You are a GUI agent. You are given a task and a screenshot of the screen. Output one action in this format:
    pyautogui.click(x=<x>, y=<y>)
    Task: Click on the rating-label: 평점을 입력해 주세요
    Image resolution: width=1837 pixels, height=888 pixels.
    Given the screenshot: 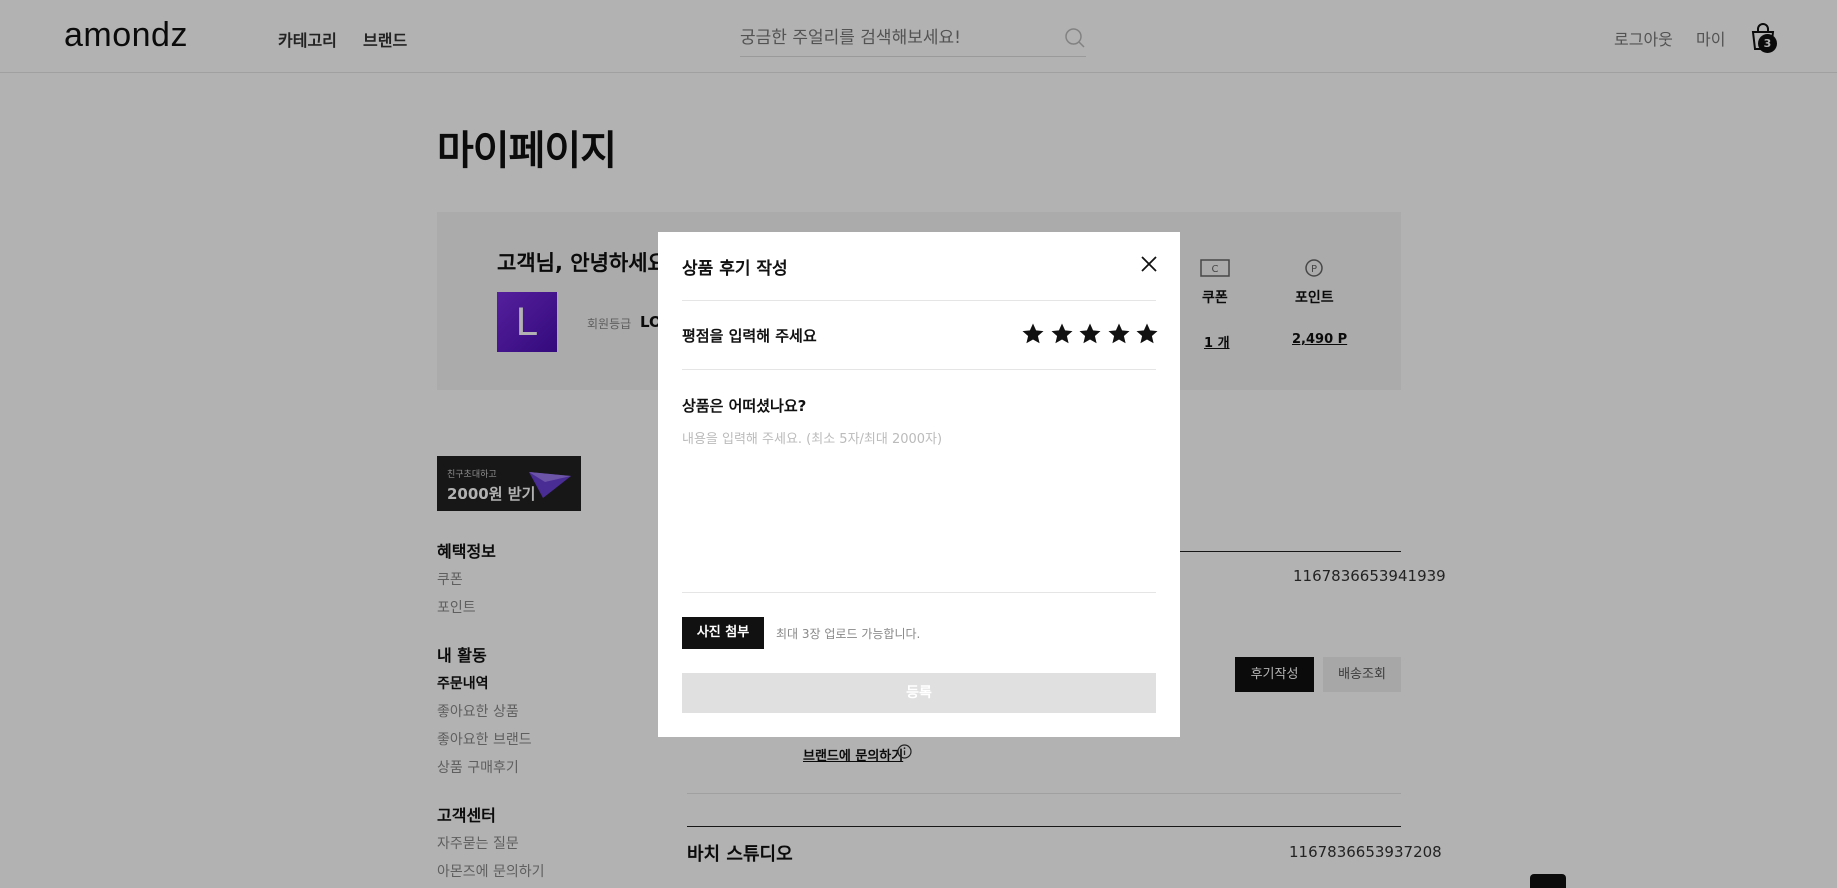 What is the action you would take?
    pyautogui.click(x=749, y=336)
    